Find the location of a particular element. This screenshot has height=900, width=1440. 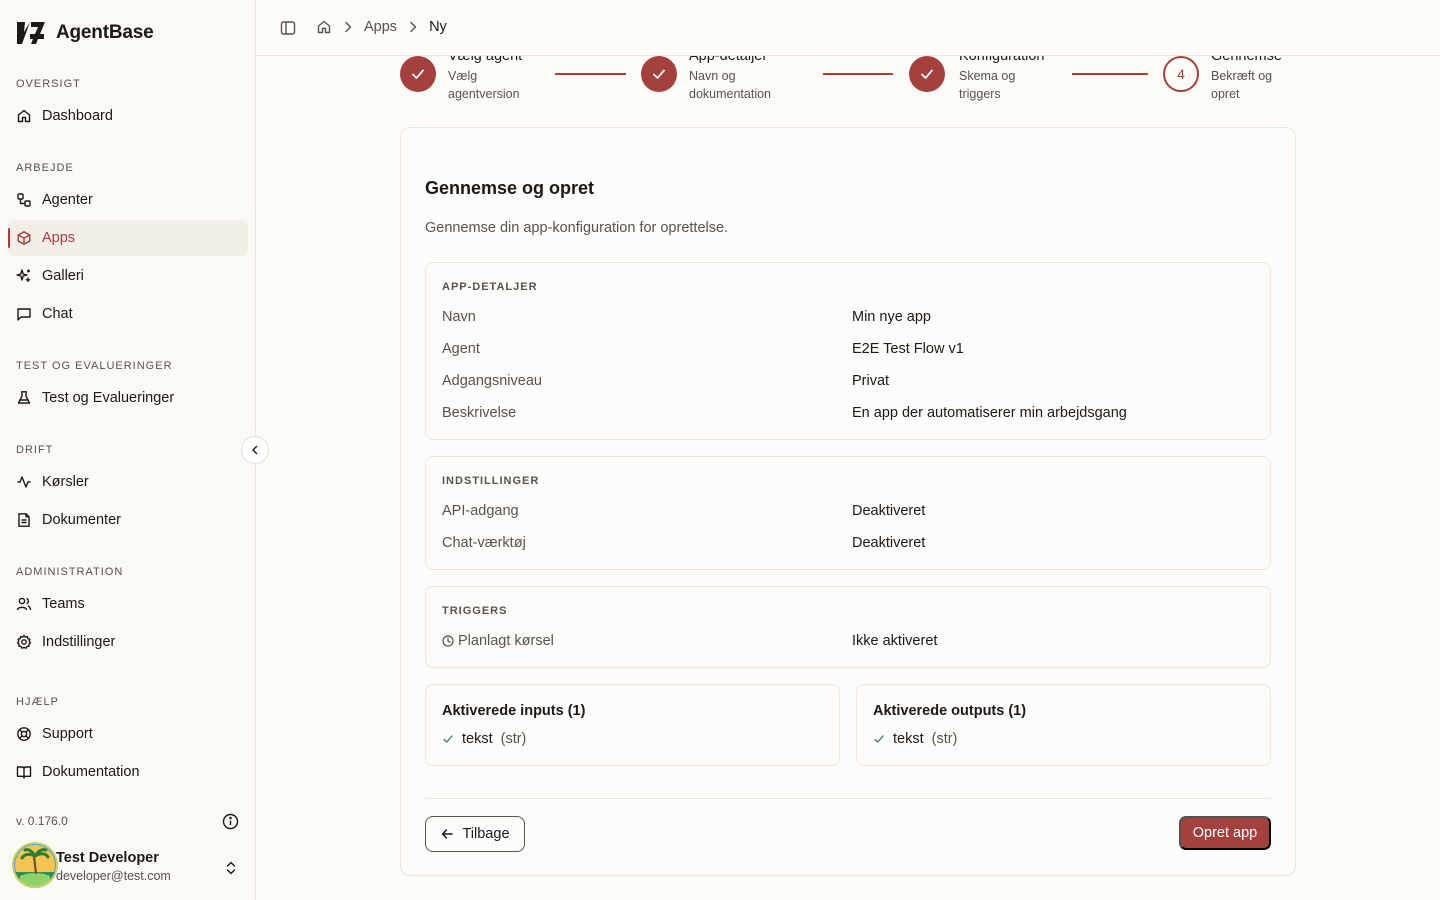

sidebar-item-label: Dokumentation is located at coordinates (91, 772).